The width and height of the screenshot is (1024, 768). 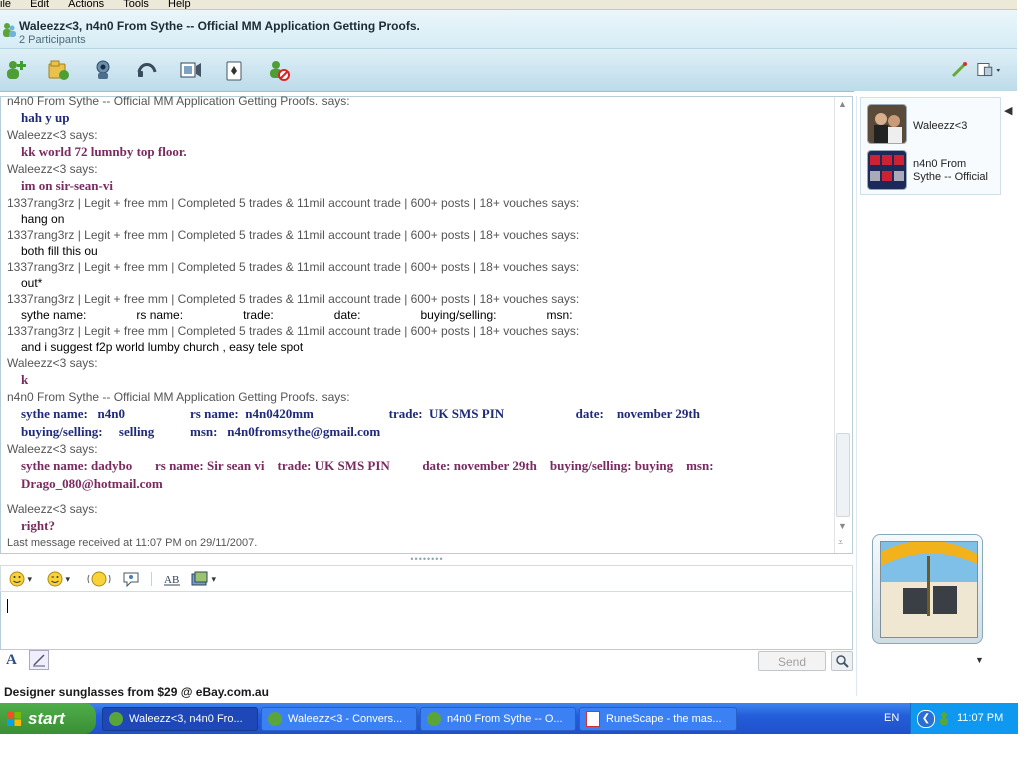 I want to click on scroll-thumb, so click(x=843, y=475).